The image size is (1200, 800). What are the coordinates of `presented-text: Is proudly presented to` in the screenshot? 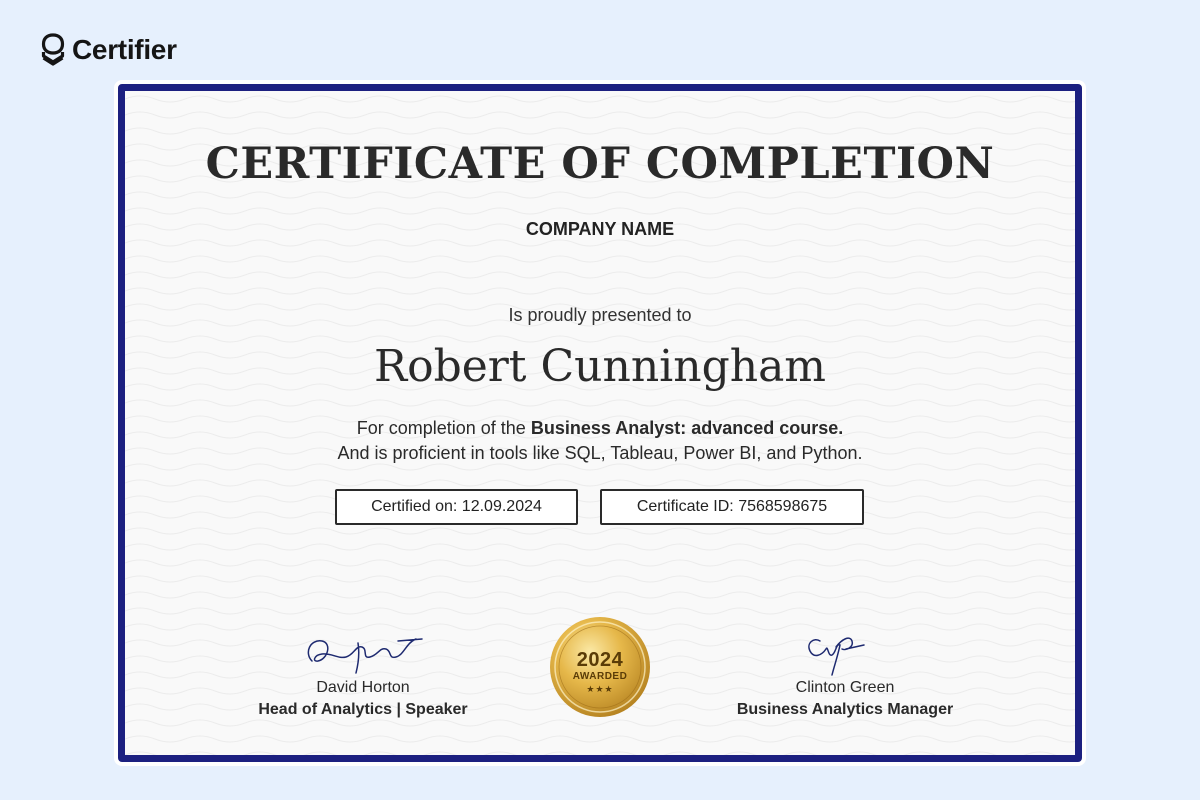 It's located at (600, 315).